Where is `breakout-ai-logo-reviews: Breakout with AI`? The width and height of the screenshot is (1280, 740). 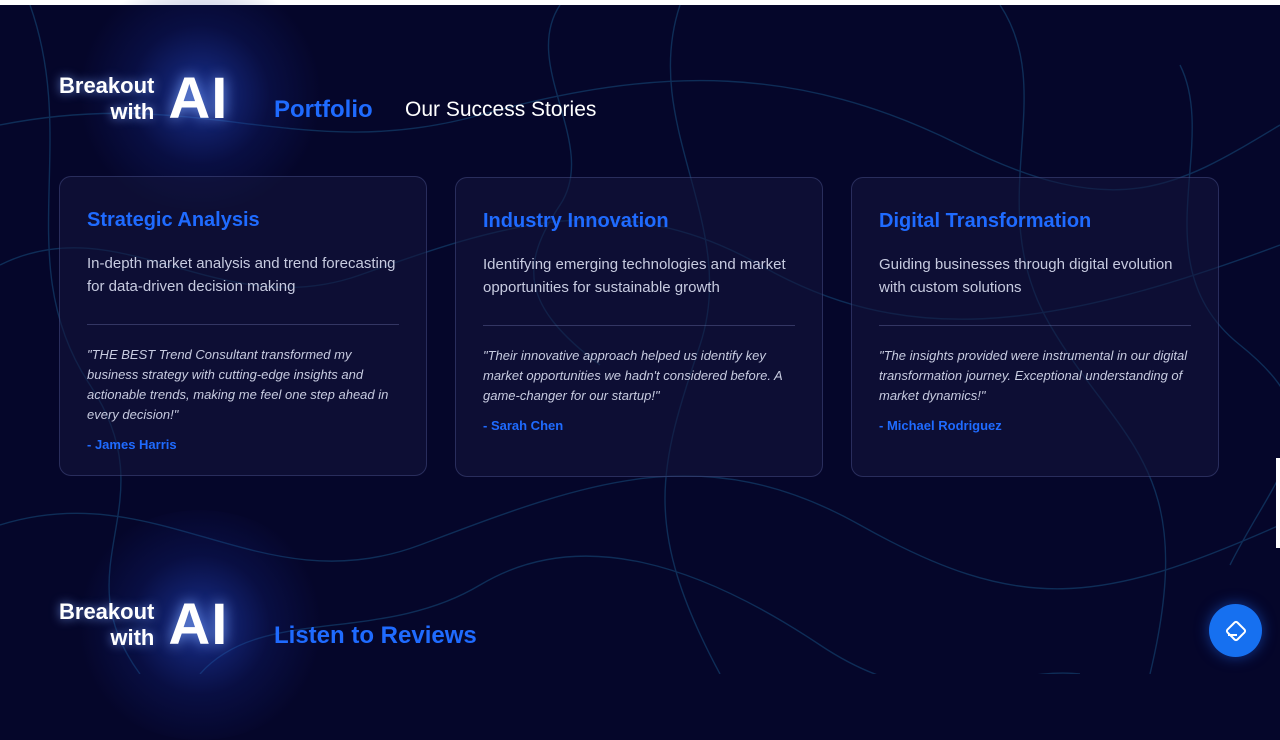 breakout-ai-logo-reviews: Breakout with AI is located at coordinates (143, 625).